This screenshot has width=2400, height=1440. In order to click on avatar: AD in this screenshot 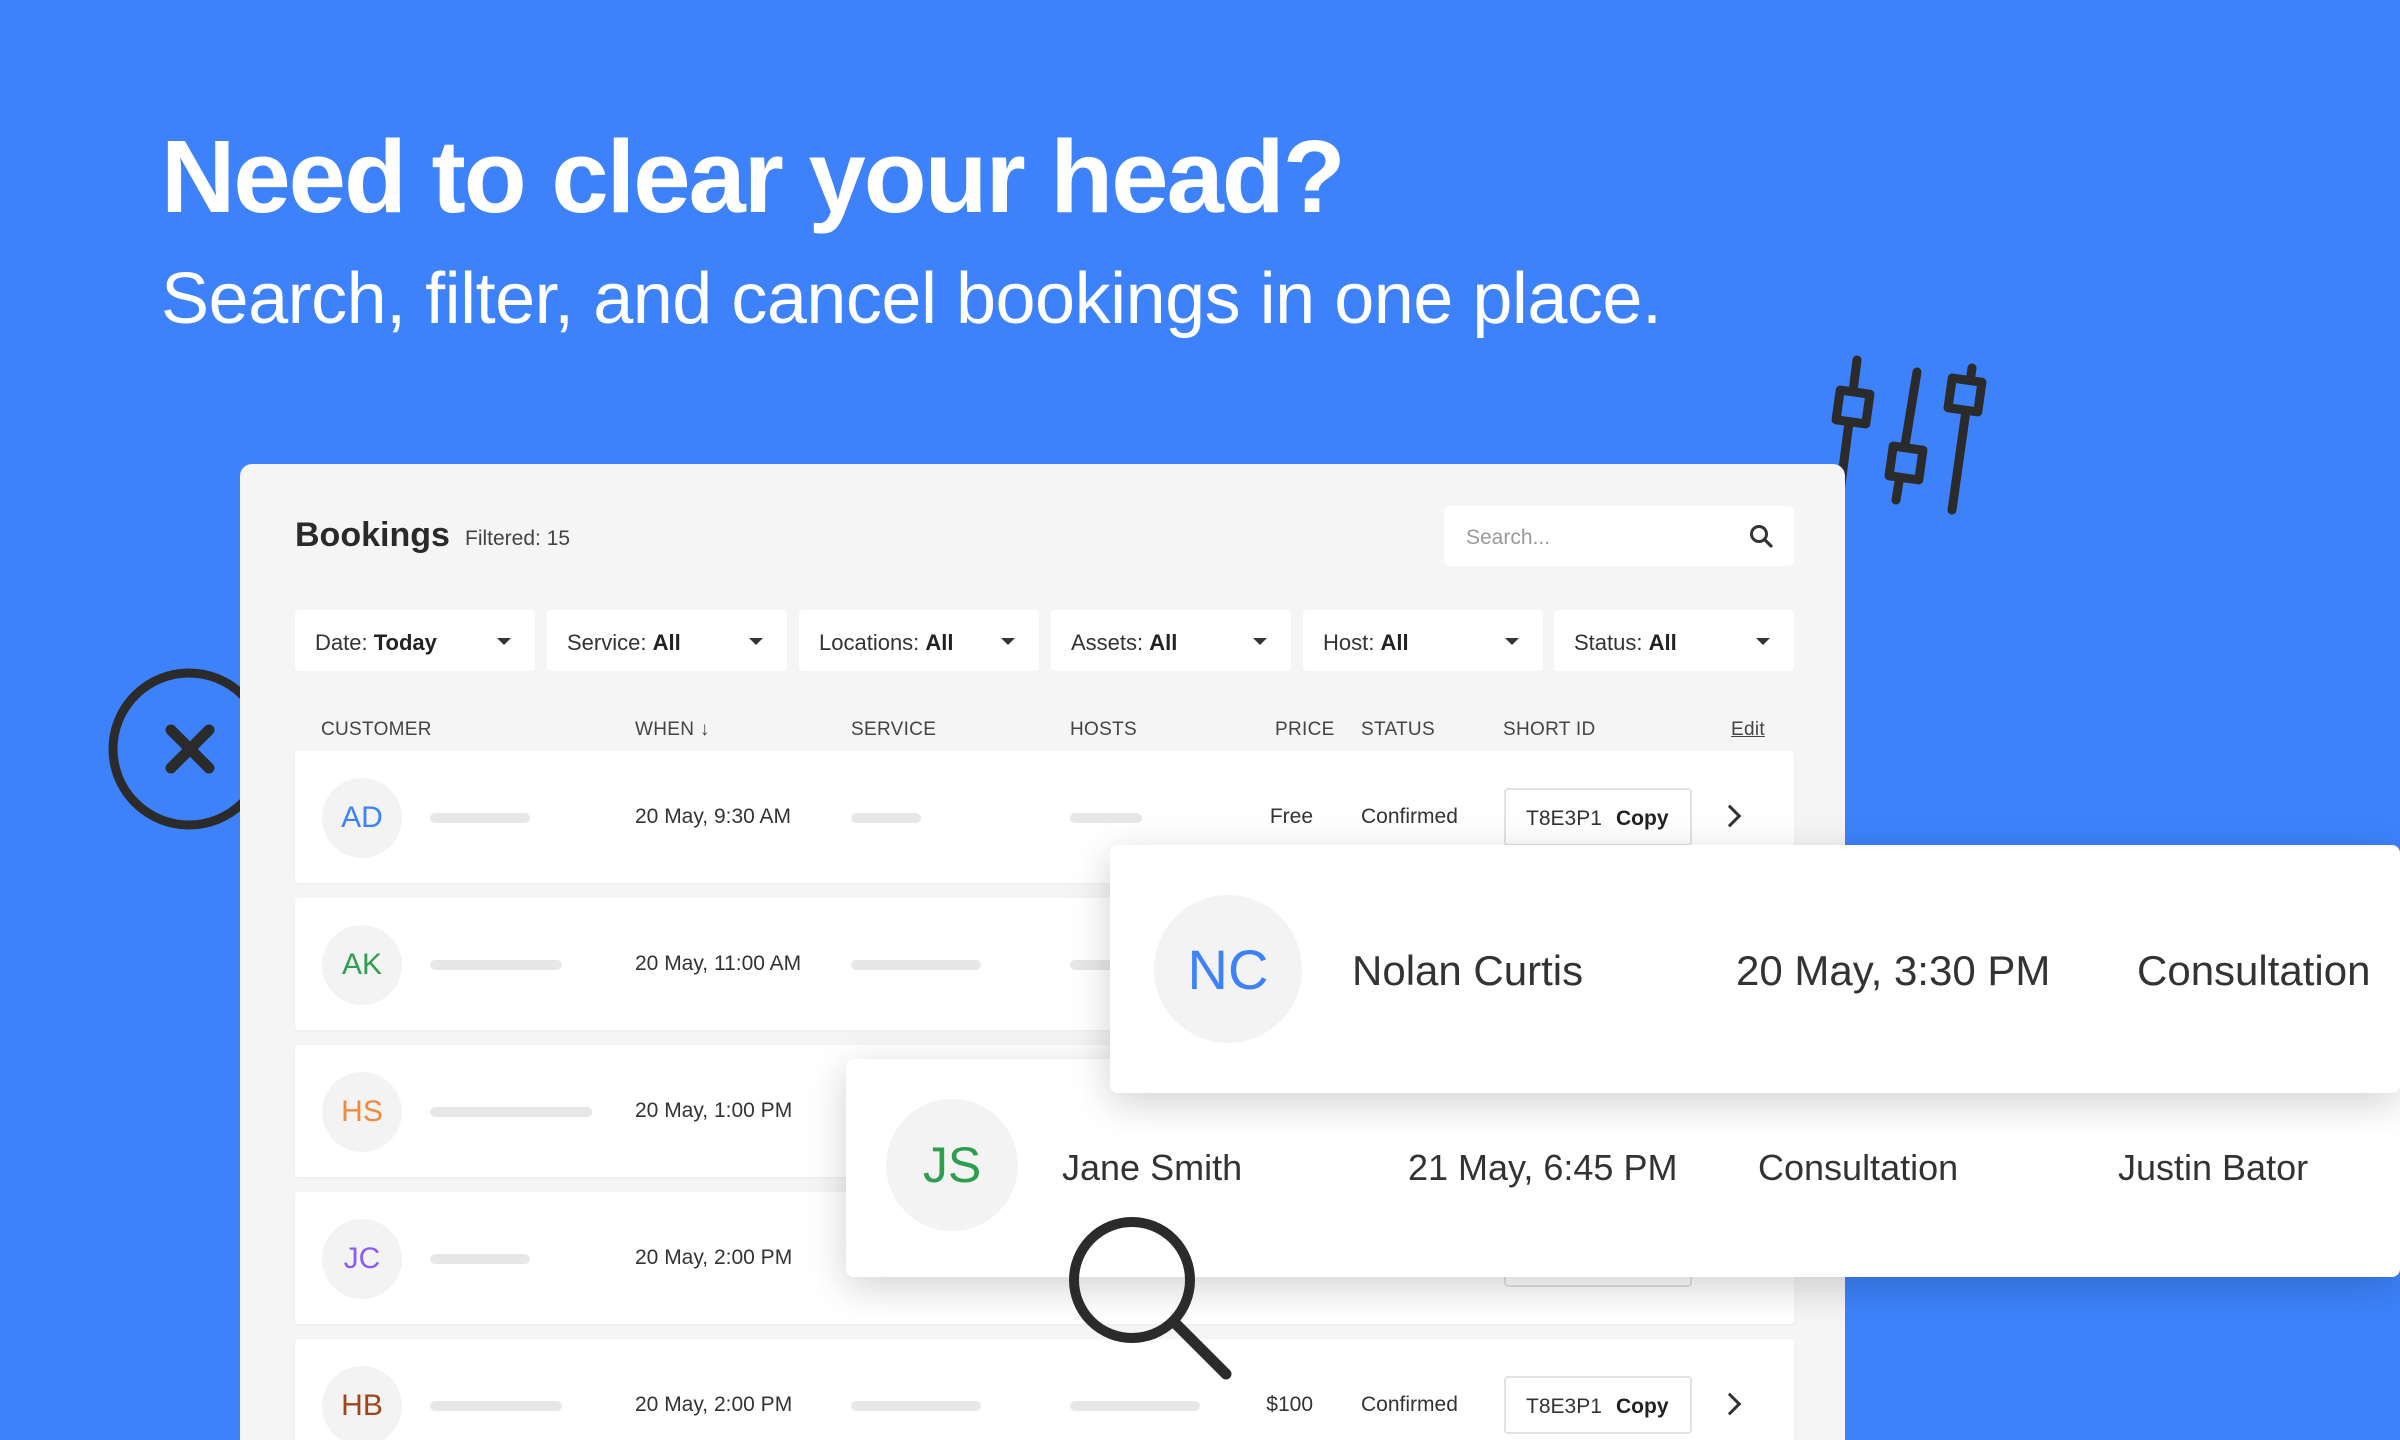, I will do `click(362, 818)`.